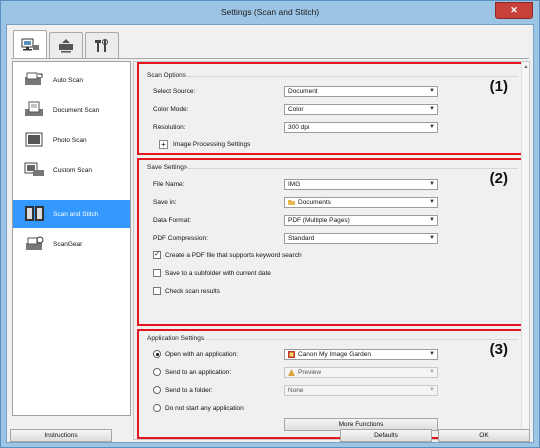  I want to click on send-to-app-label: Send to an application:, so click(198, 372).